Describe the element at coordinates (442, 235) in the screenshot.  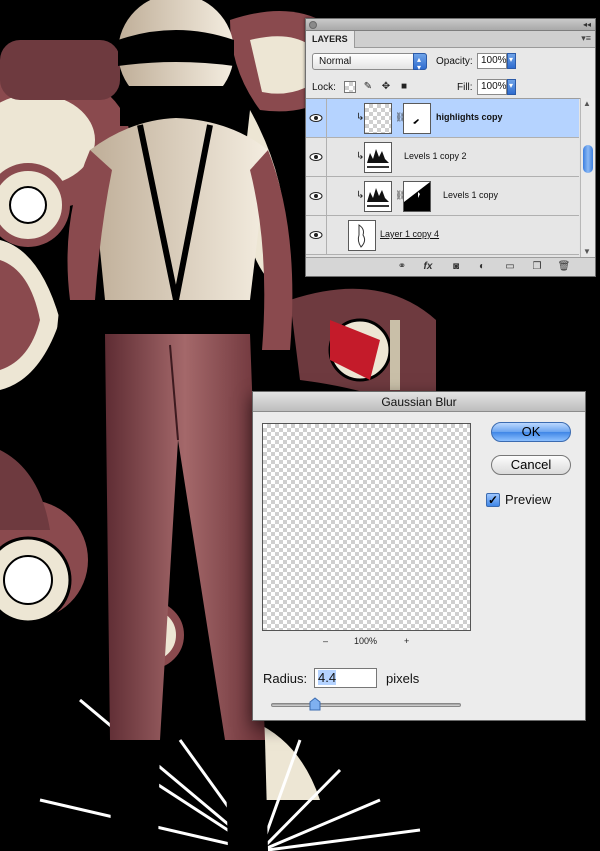
I see `layer-row: Layer 1 copy 4` at that location.